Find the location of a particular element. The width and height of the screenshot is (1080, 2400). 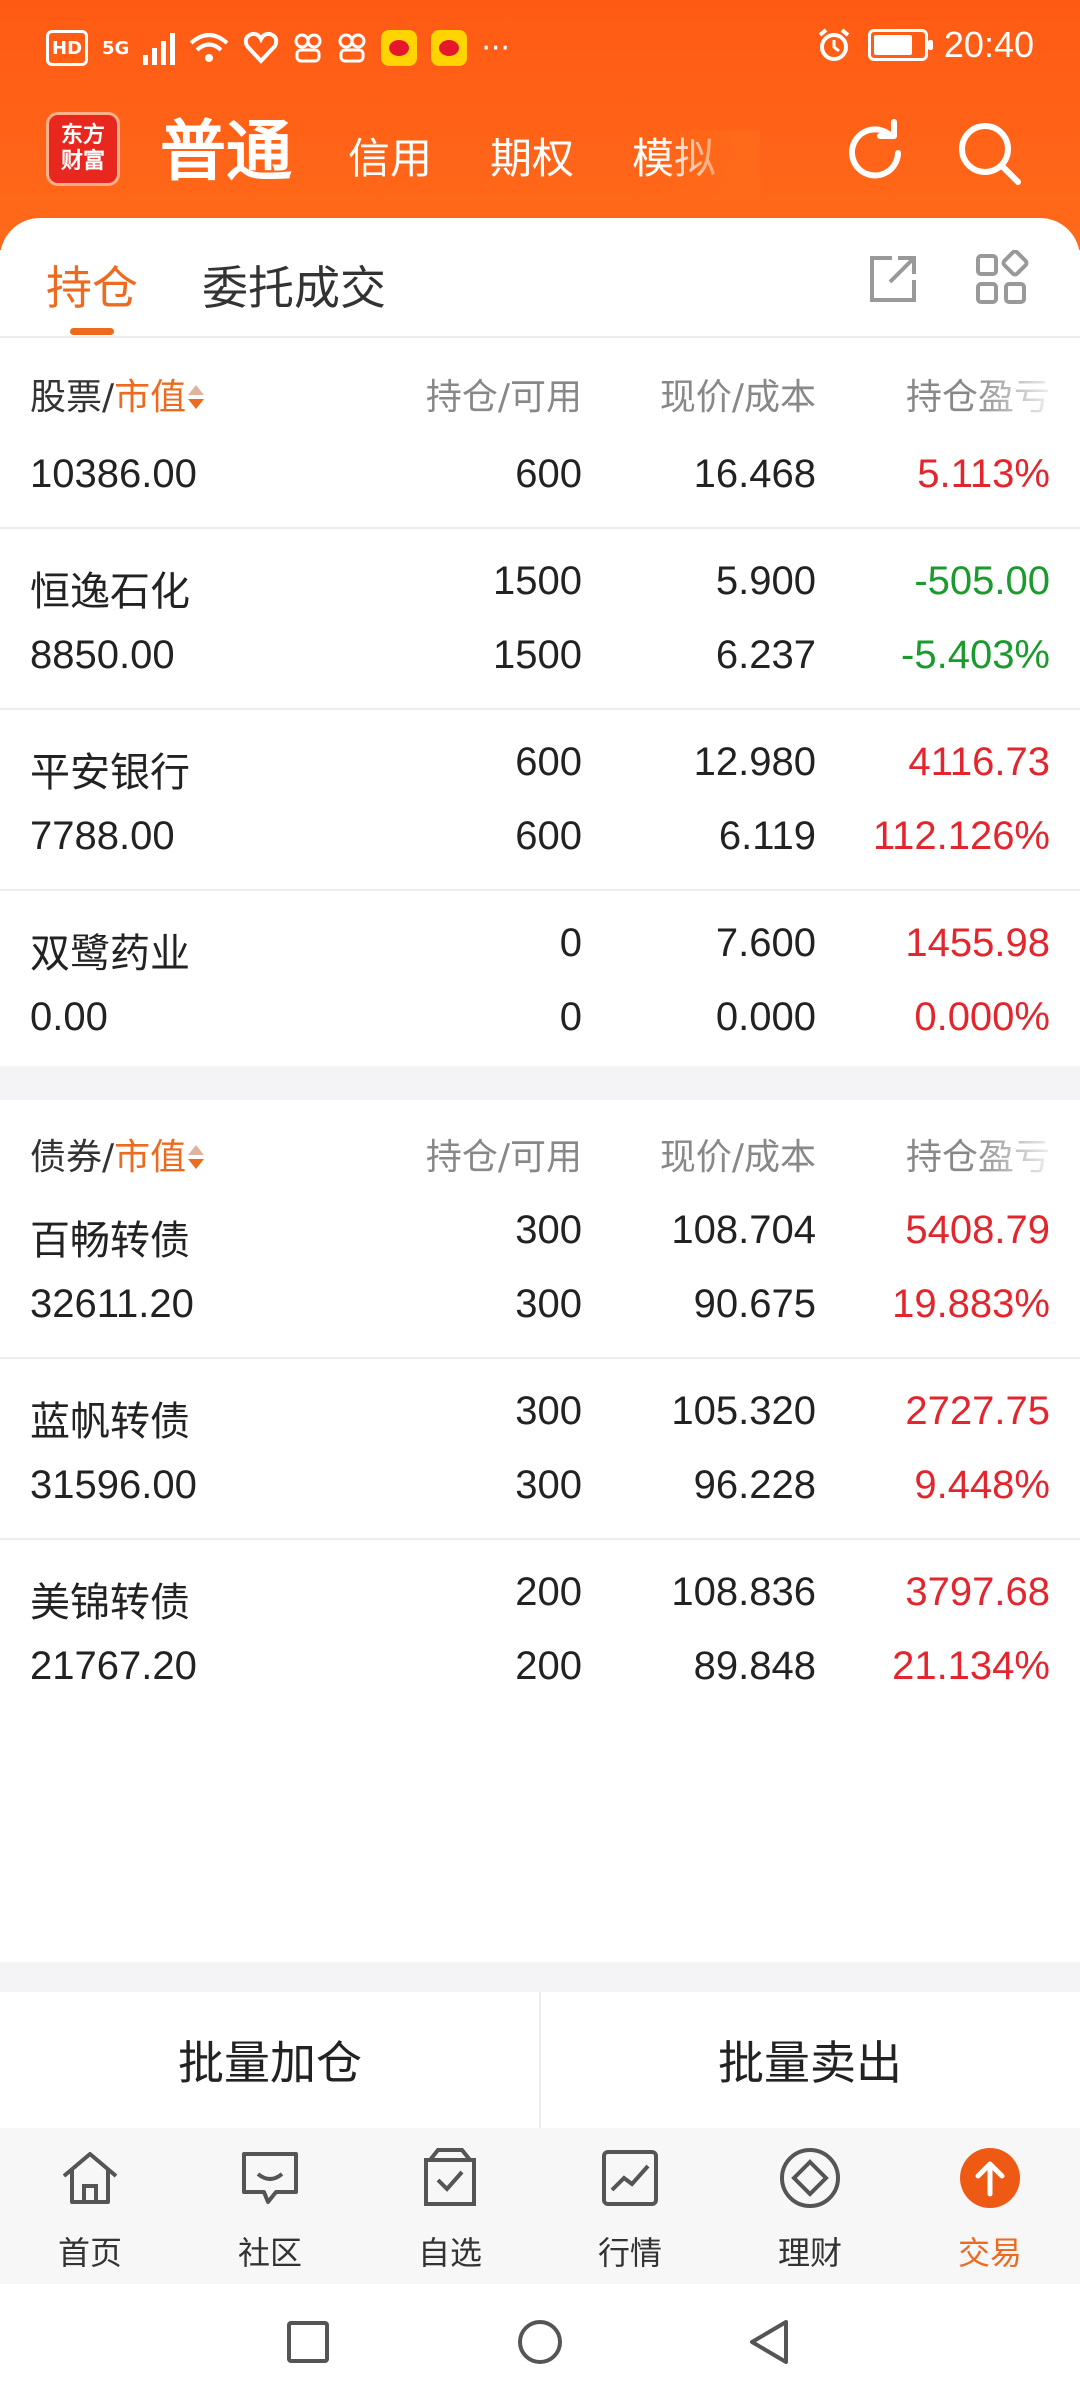

header-fade is located at coordinates (1025, 390).